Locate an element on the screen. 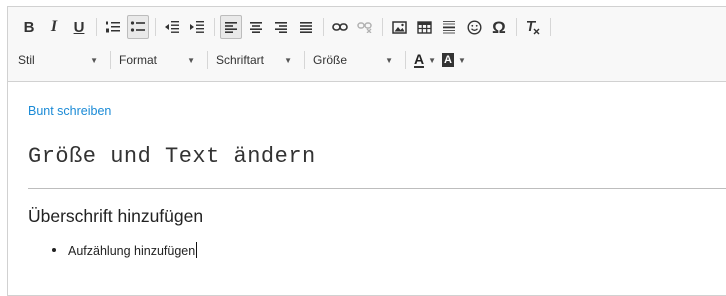 Image resolution: width=726 pixels, height=296 pixels. omega-icon: Ω is located at coordinates (499, 27).